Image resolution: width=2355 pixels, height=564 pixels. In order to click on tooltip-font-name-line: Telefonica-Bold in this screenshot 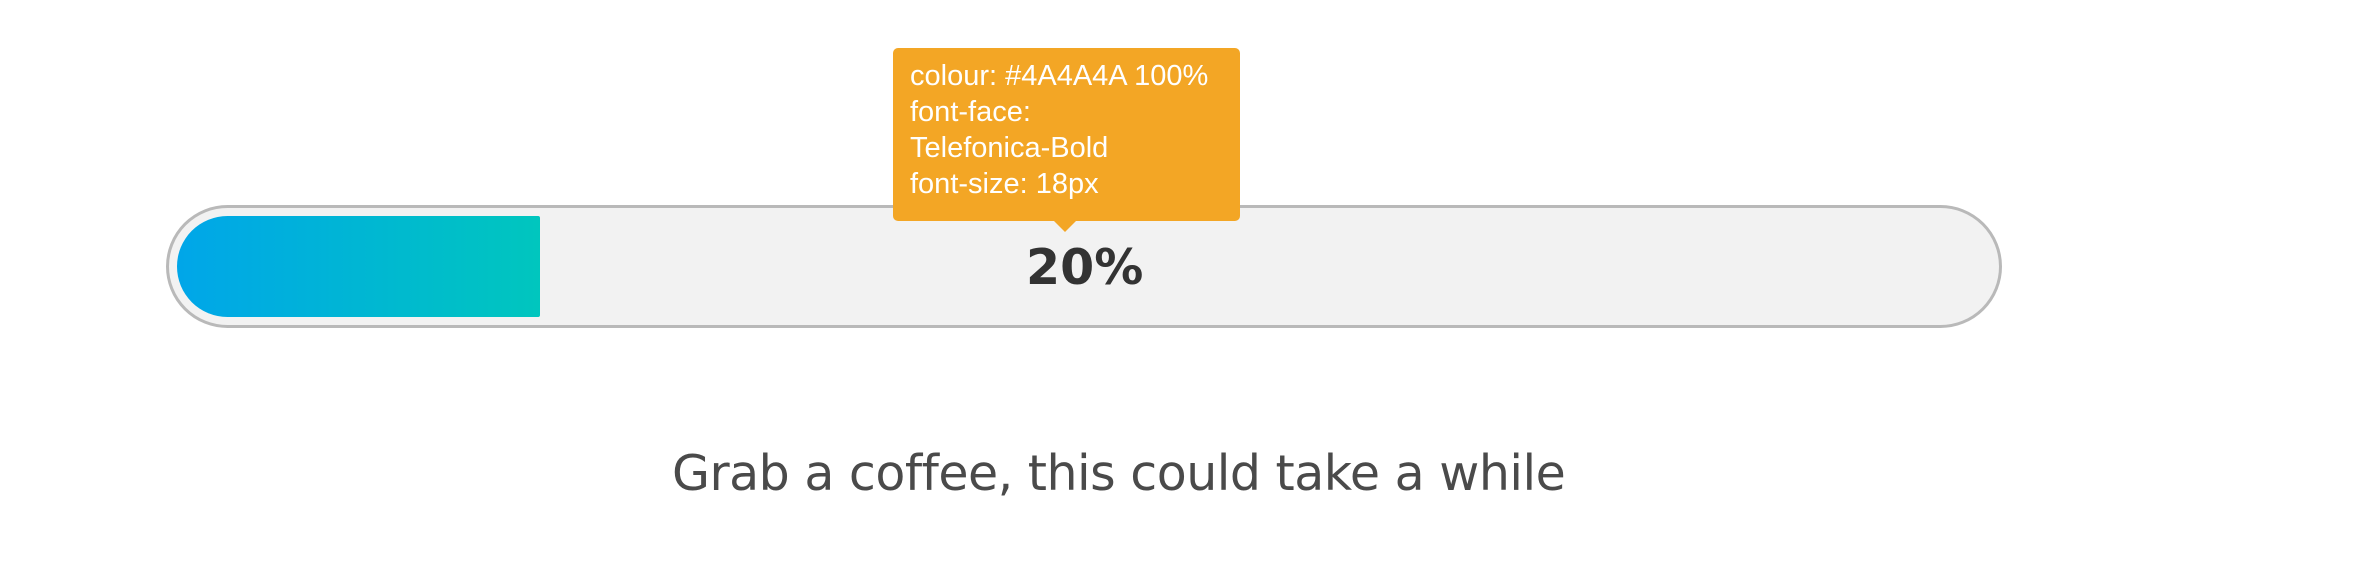, I will do `click(1009, 148)`.